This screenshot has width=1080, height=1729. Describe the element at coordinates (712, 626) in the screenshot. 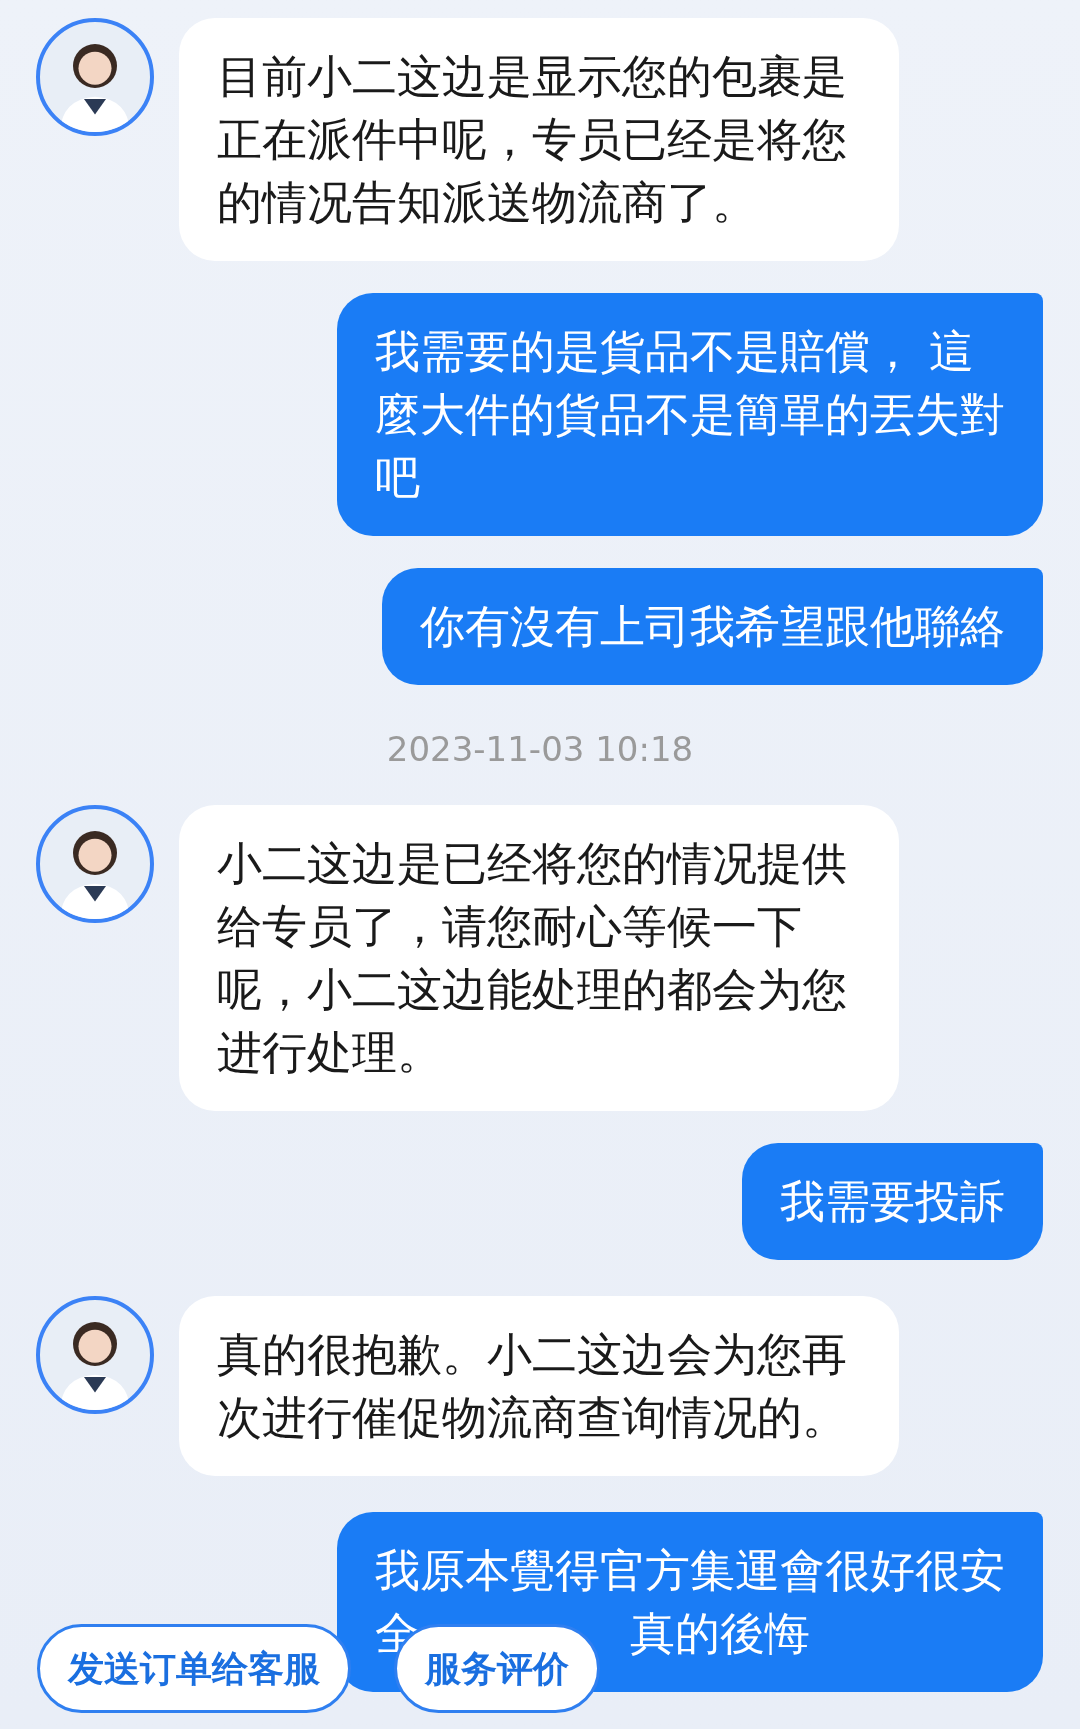

I see `user-message-bubble: 你有沒有上司我希望跟他聯絡` at that location.